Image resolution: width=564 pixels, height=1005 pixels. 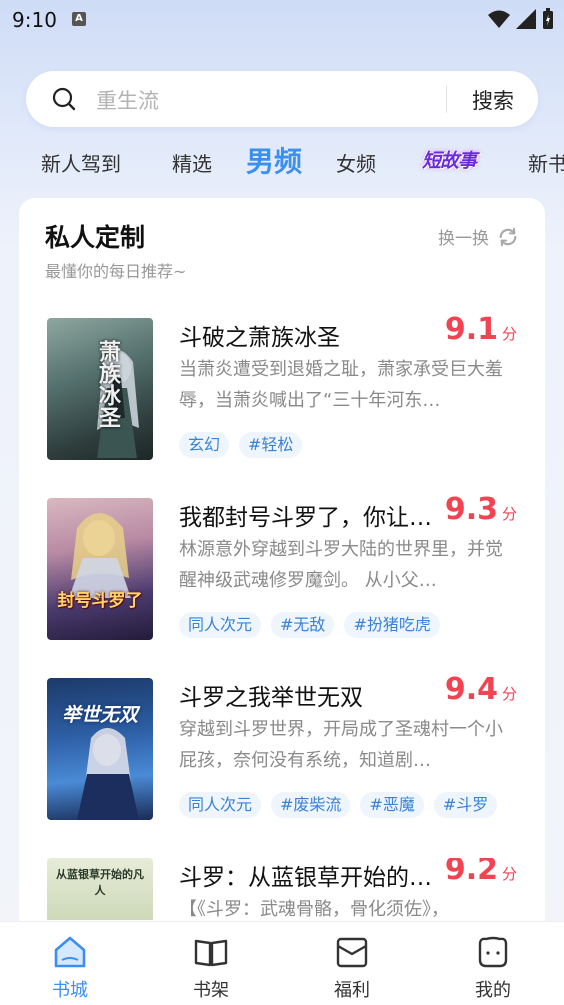 I want to click on cover-title-3: 举世无双, so click(x=99, y=715).